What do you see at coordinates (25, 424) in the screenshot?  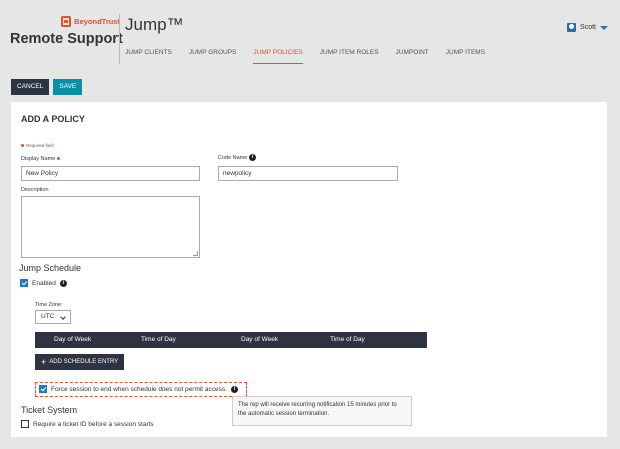 I see `ticket-require-checkbox` at bounding box center [25, 424].